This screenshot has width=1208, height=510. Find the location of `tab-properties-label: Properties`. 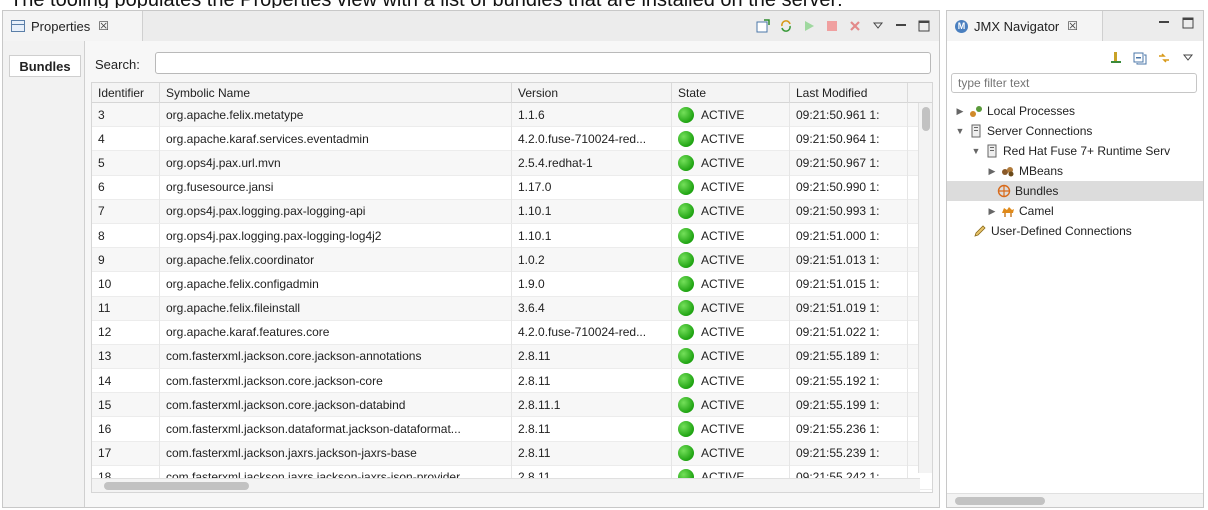

tab-properties-label: Properties is located at coordinates (61, 26).